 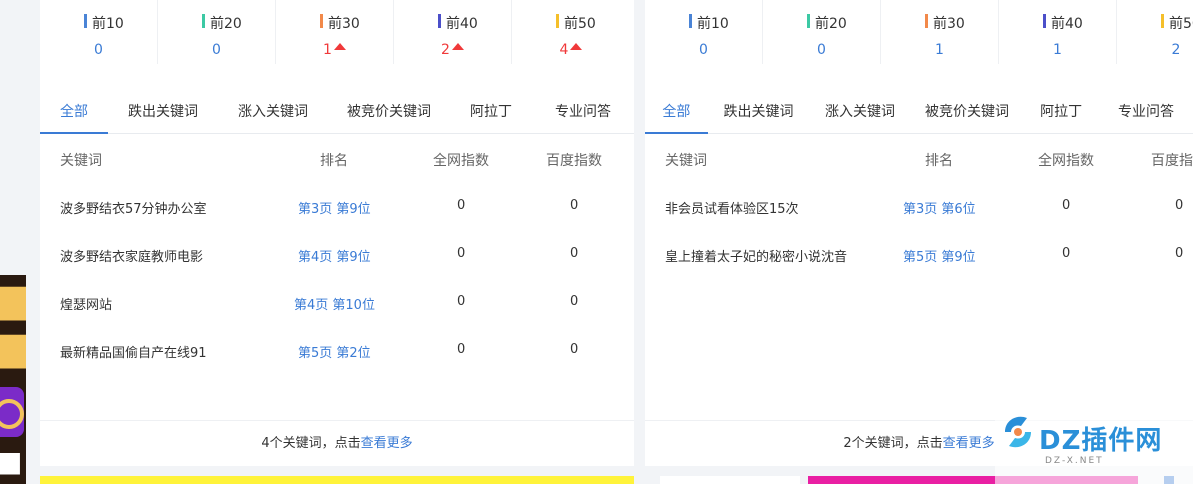 What do you see at coordinates (1101, 441) in the screenshot?
I see `watermark-title: DZ插件网` at bounding box center [1101, 441].